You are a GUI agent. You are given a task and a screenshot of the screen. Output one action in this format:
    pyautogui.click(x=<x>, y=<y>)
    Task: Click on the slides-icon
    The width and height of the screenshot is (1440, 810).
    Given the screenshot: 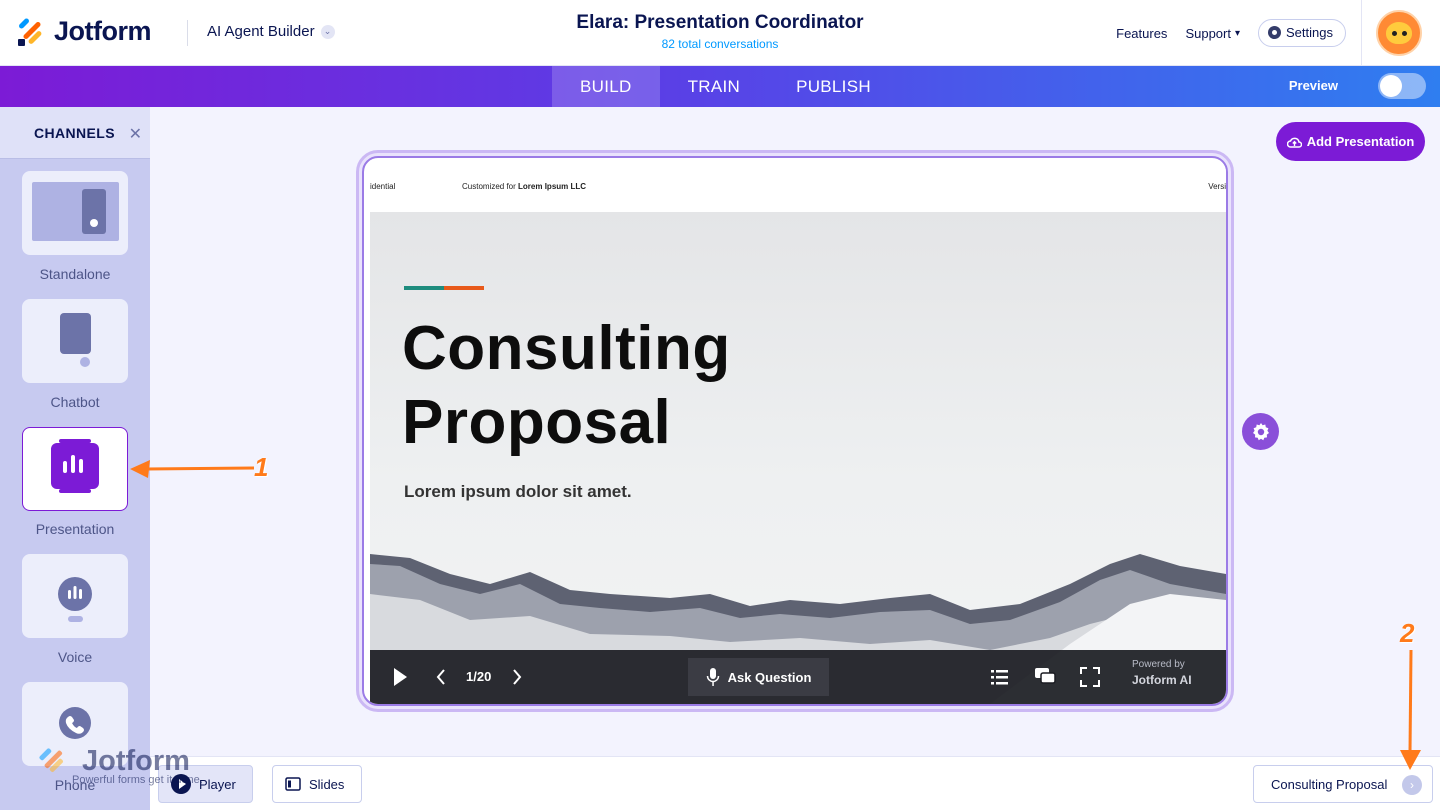 What is the action you would take?
    pyautogui.click(x=293, y=784)
    